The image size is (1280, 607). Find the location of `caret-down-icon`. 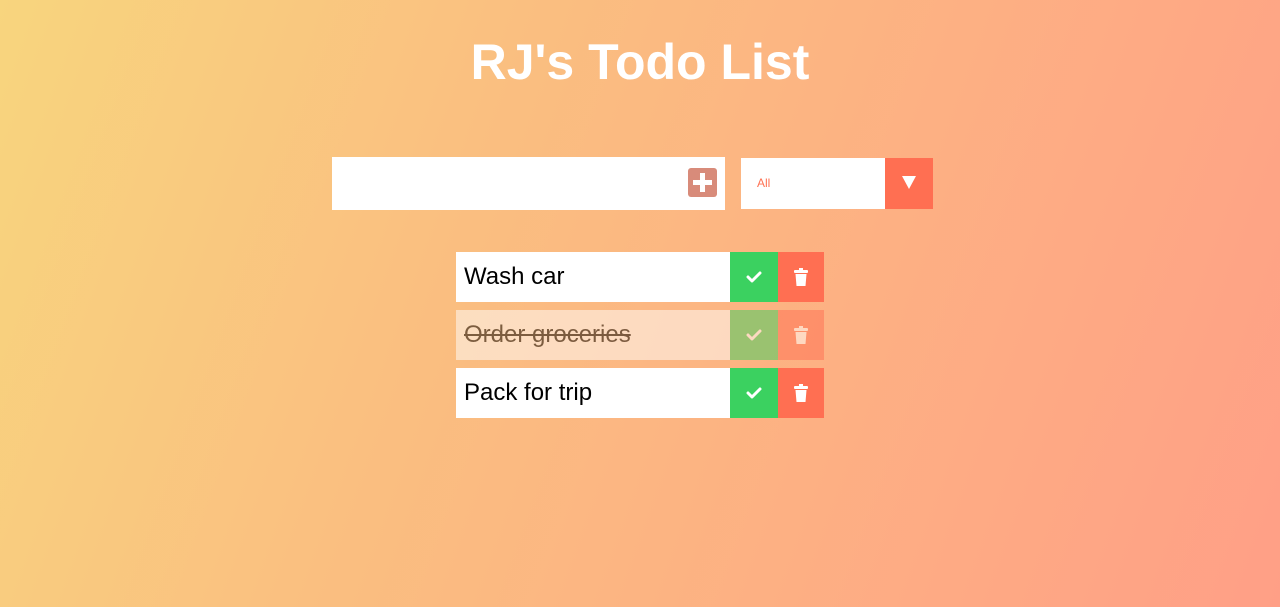

caret-down-icon is located at coordinates (909, 182).